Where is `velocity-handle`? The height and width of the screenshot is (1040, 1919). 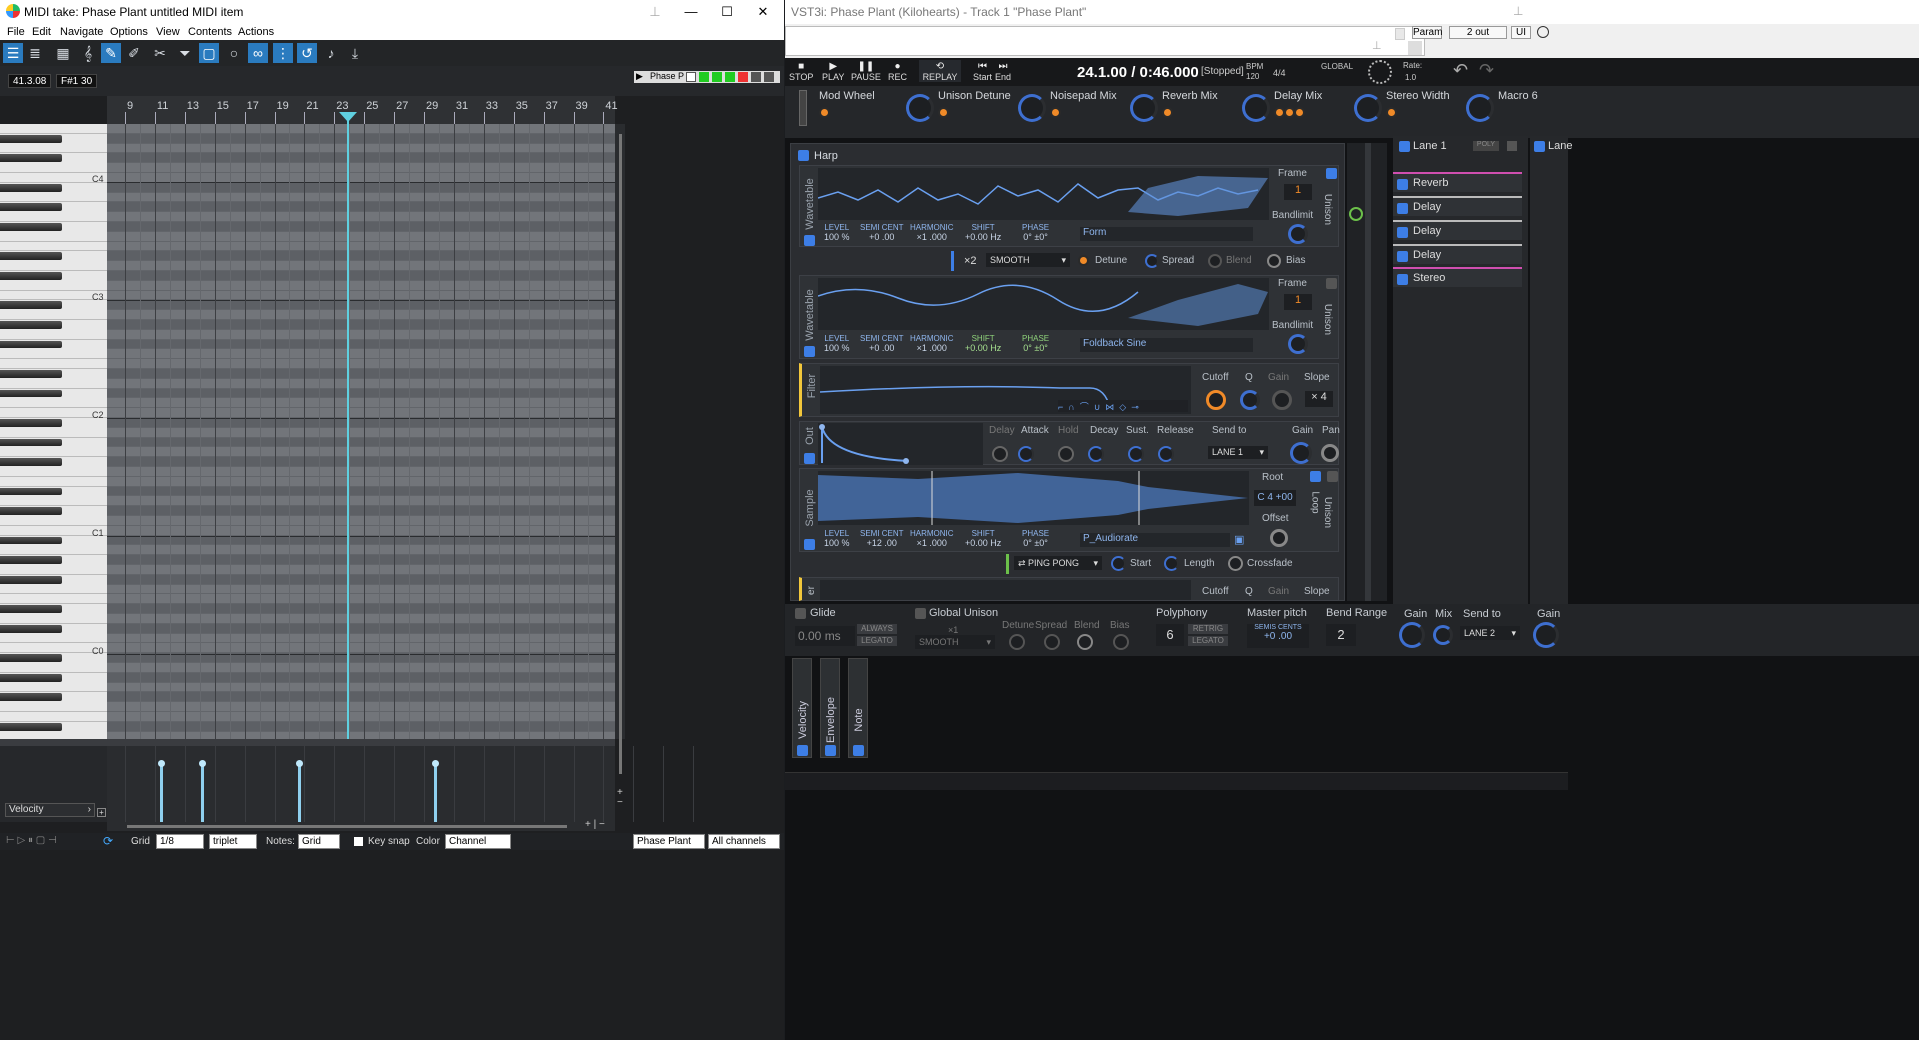 velocity-handle is located at coordinates (202, 763).